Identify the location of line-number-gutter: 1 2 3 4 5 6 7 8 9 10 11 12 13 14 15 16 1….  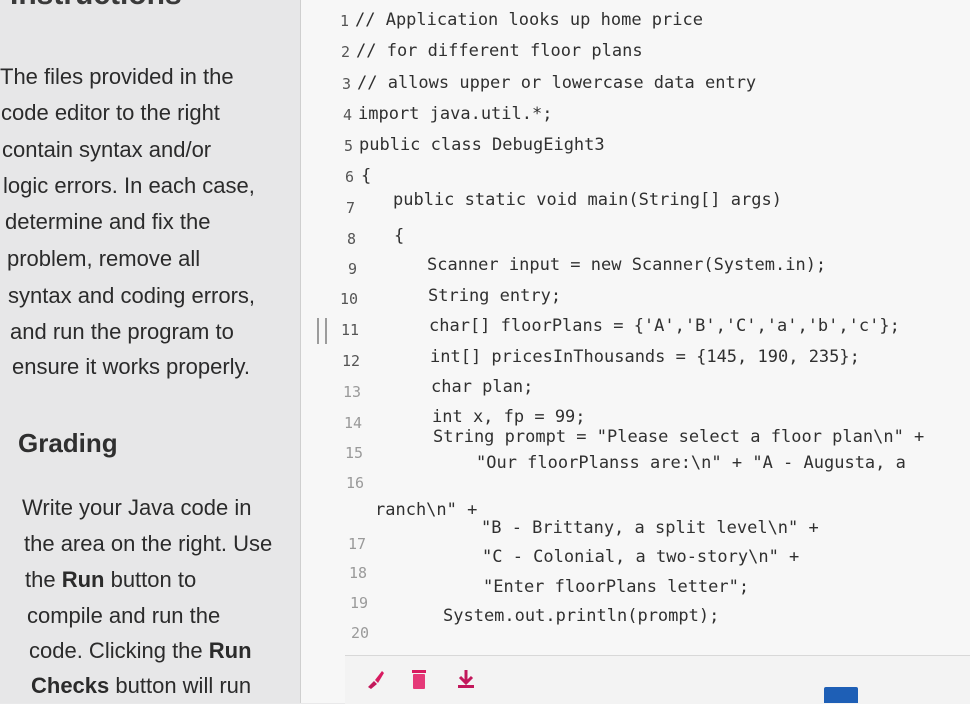
(335, 327).